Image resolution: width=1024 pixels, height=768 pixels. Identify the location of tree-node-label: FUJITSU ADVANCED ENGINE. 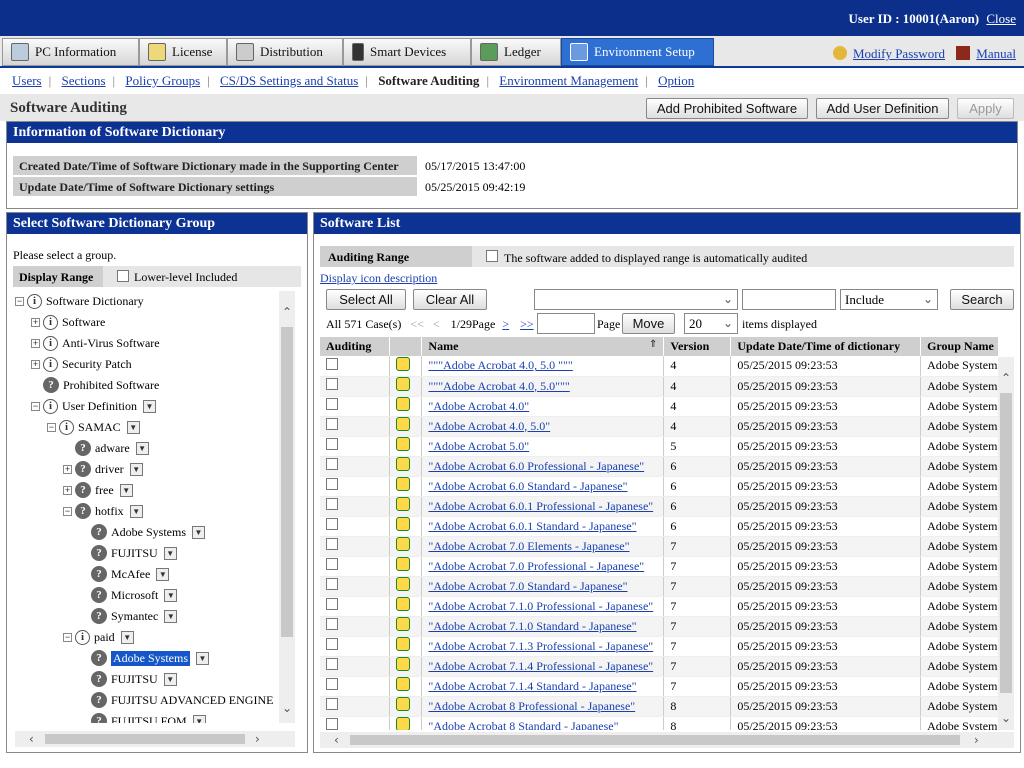
(192, 700).